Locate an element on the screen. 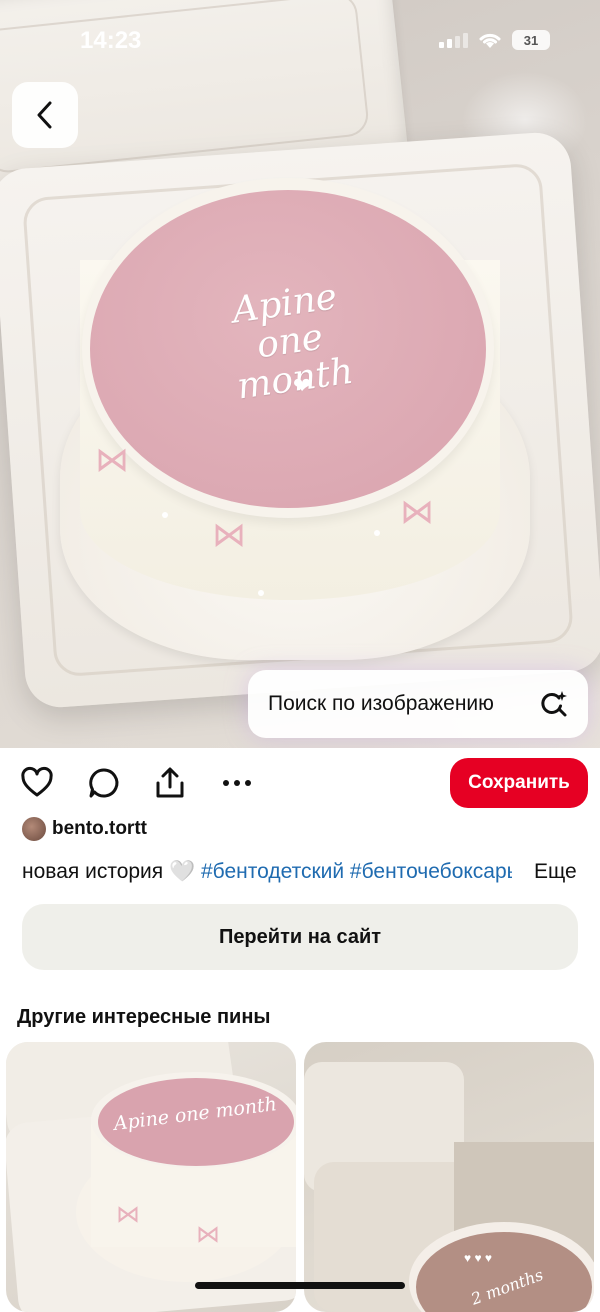 The image size is (600, 1312). back-button is located at coordinates (45, 115).